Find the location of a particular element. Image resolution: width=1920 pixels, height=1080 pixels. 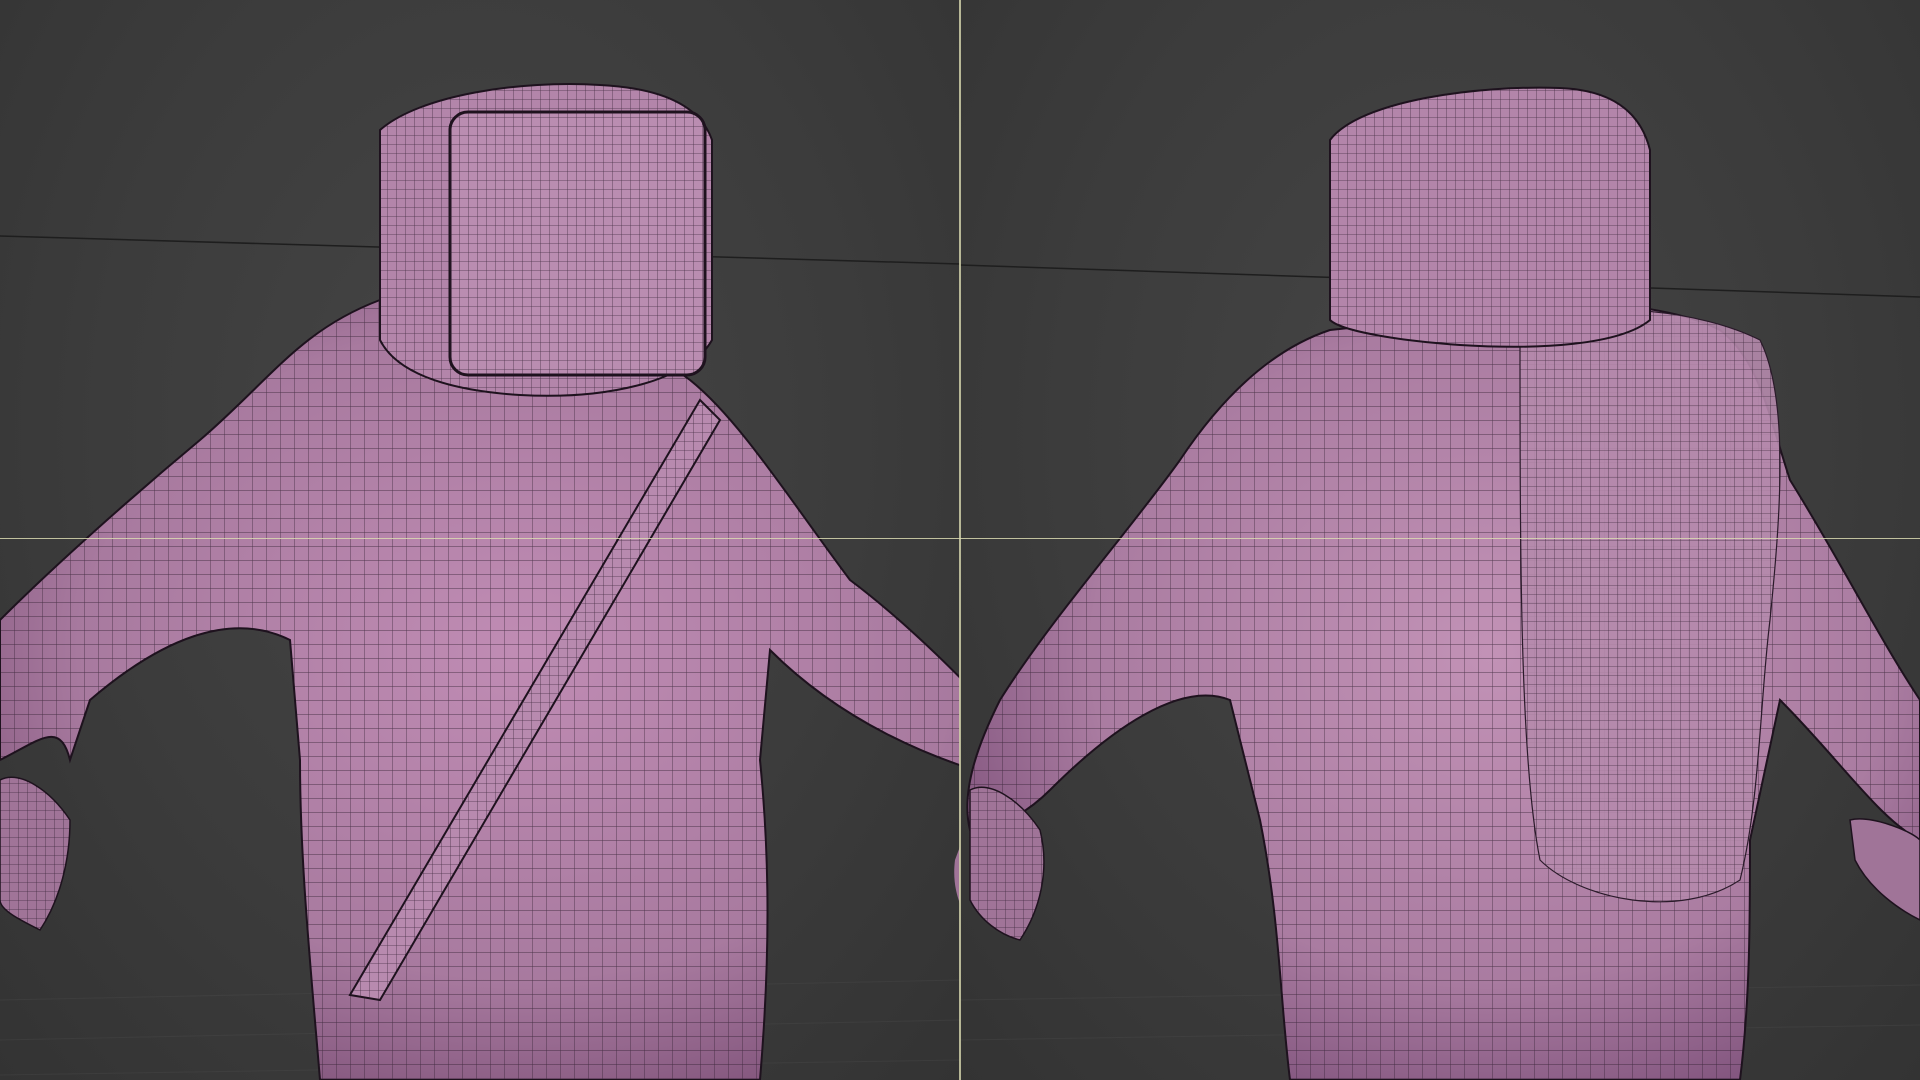

back-right-glove is located at coordinates (1884, 869).